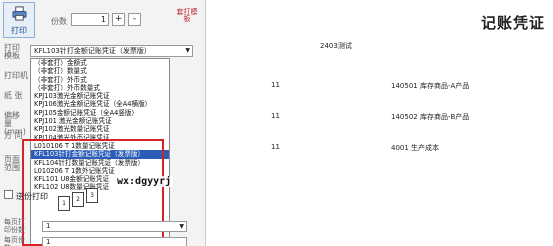 The height and width of the screenshot is (246, 553). Describe the element at coordinates (430, 86) in the screenshot. I see `entry-account: 140501 库存商品-A产品` at that location.